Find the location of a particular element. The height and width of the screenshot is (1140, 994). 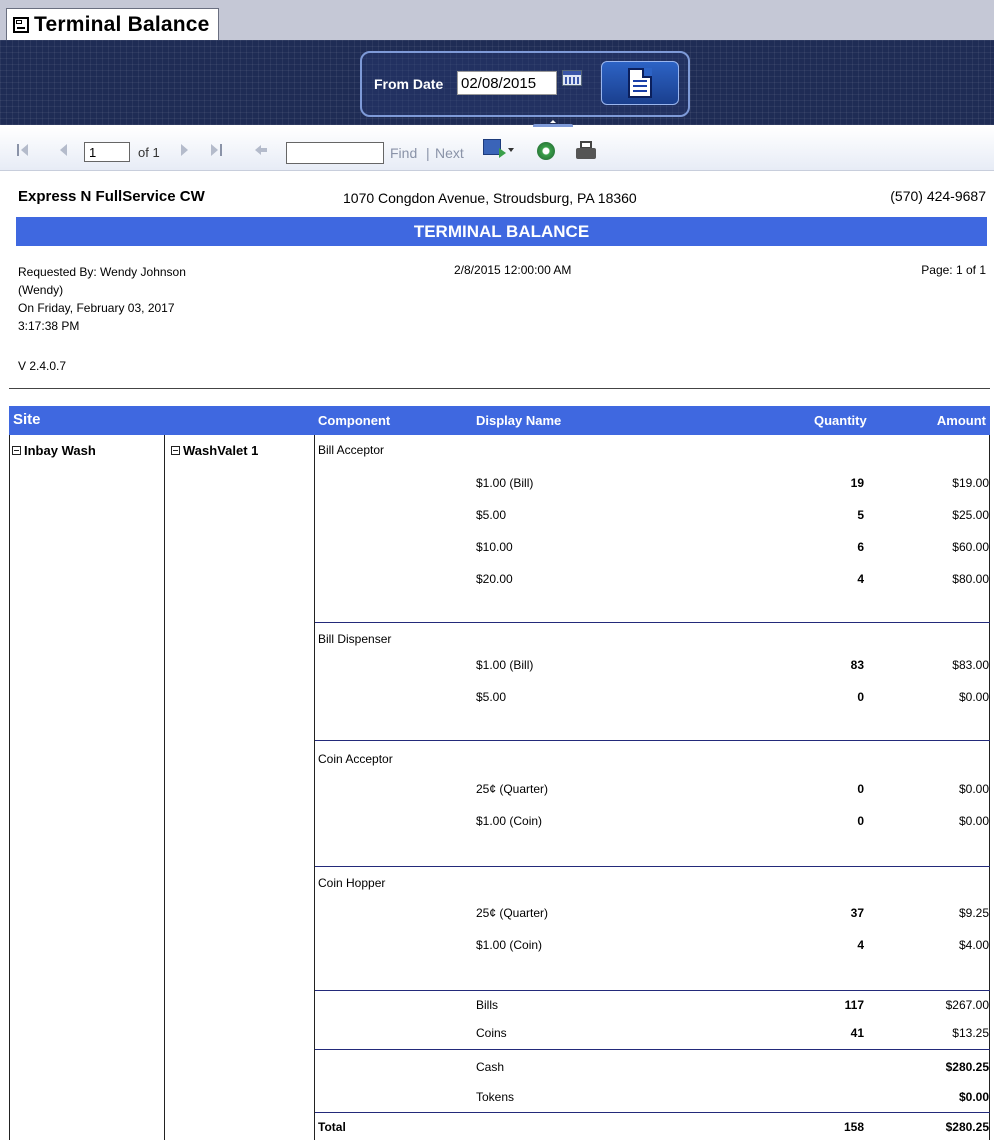

header-divider is located at coordinates (499, 388).